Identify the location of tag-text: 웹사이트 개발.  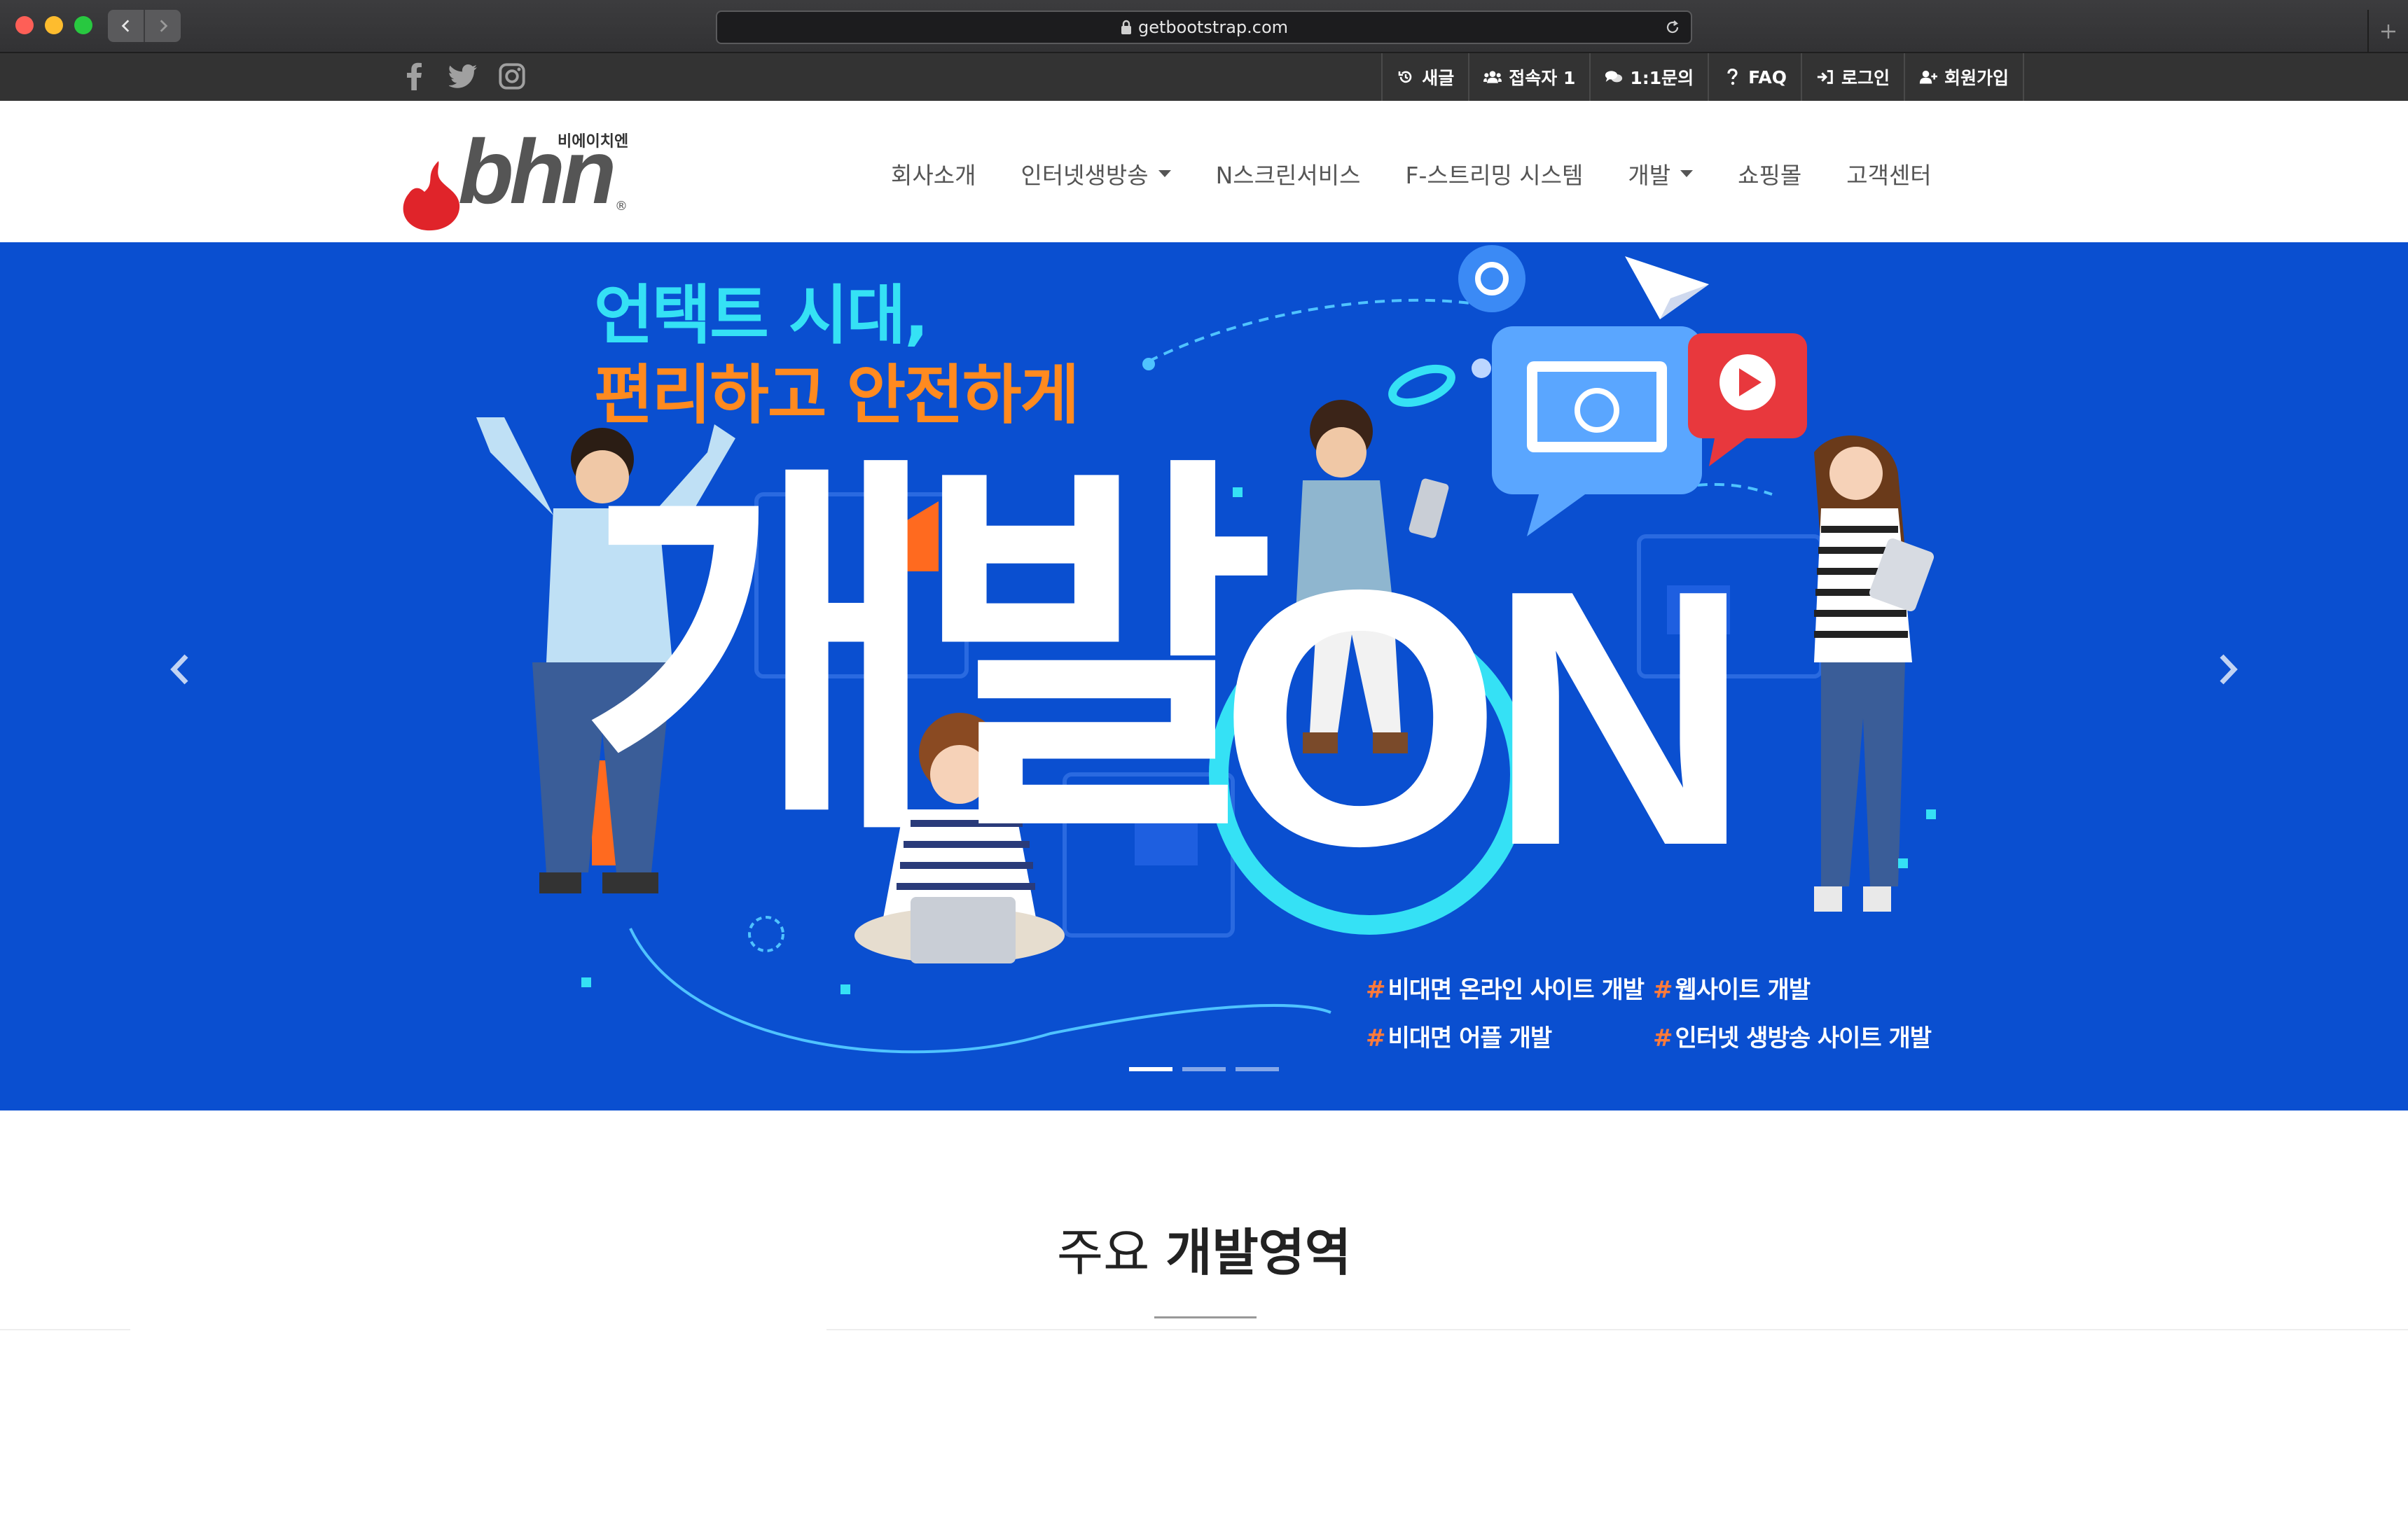
(1743, 990).